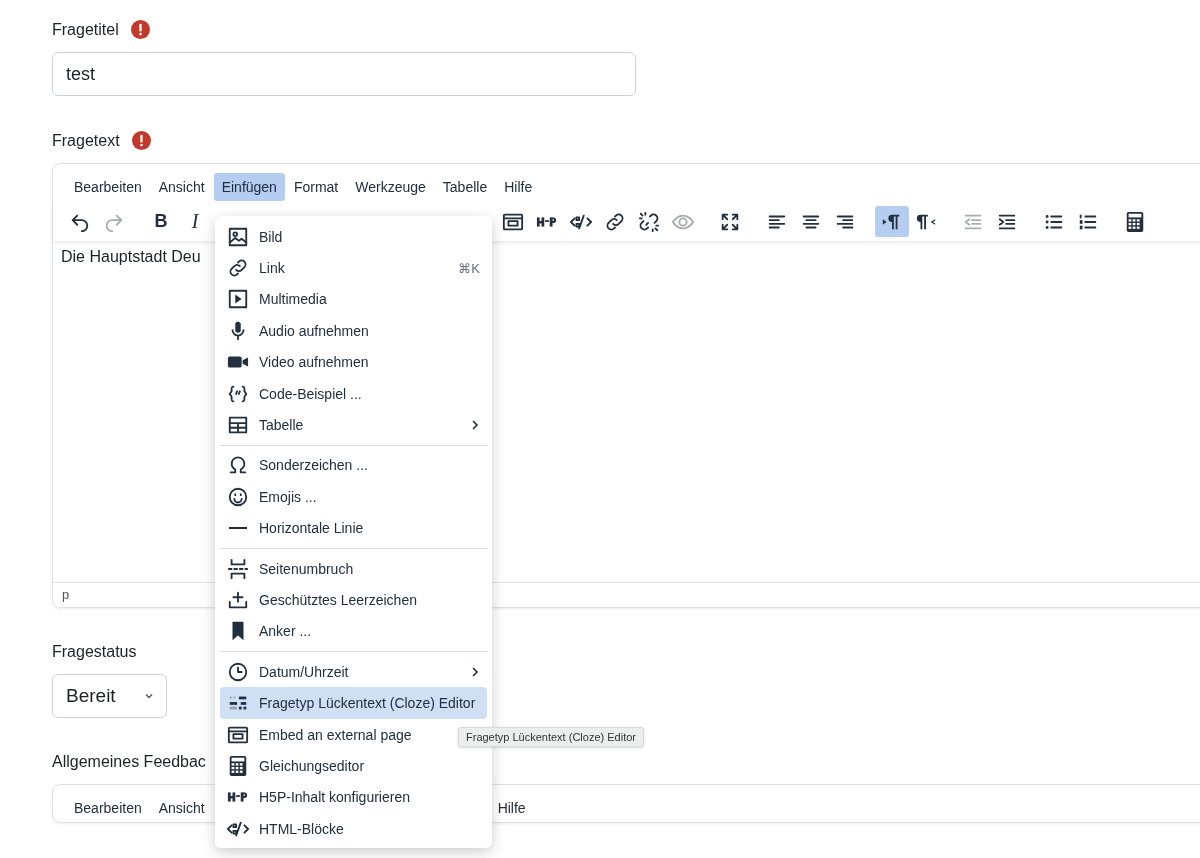 This screenshot has width=1200, height=858. Describe the element at coordinates (85, 29) in the screenshot. I see `field-label: Fragetitel` at that location.